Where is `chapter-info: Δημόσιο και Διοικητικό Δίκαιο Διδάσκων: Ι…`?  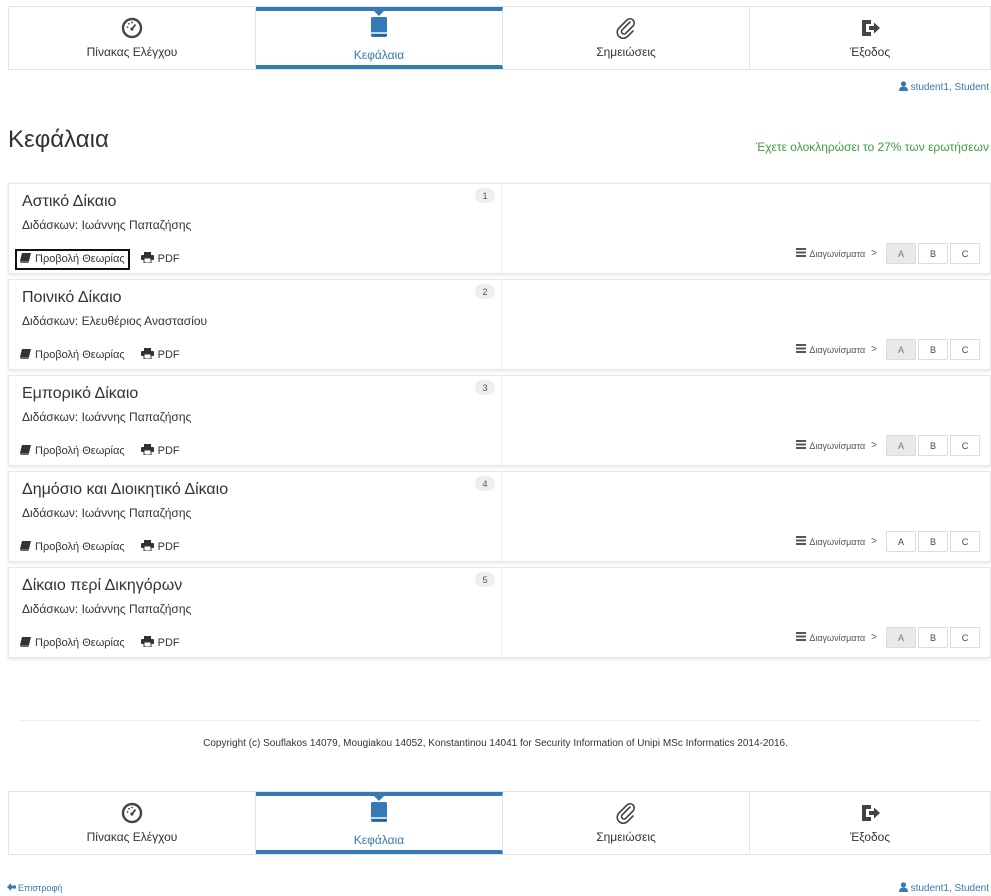
chapter-info: Δημόσιο και Διοικητικό Δίκαιο Διδάσκων: Ι… is located at coordinates (255, 516).